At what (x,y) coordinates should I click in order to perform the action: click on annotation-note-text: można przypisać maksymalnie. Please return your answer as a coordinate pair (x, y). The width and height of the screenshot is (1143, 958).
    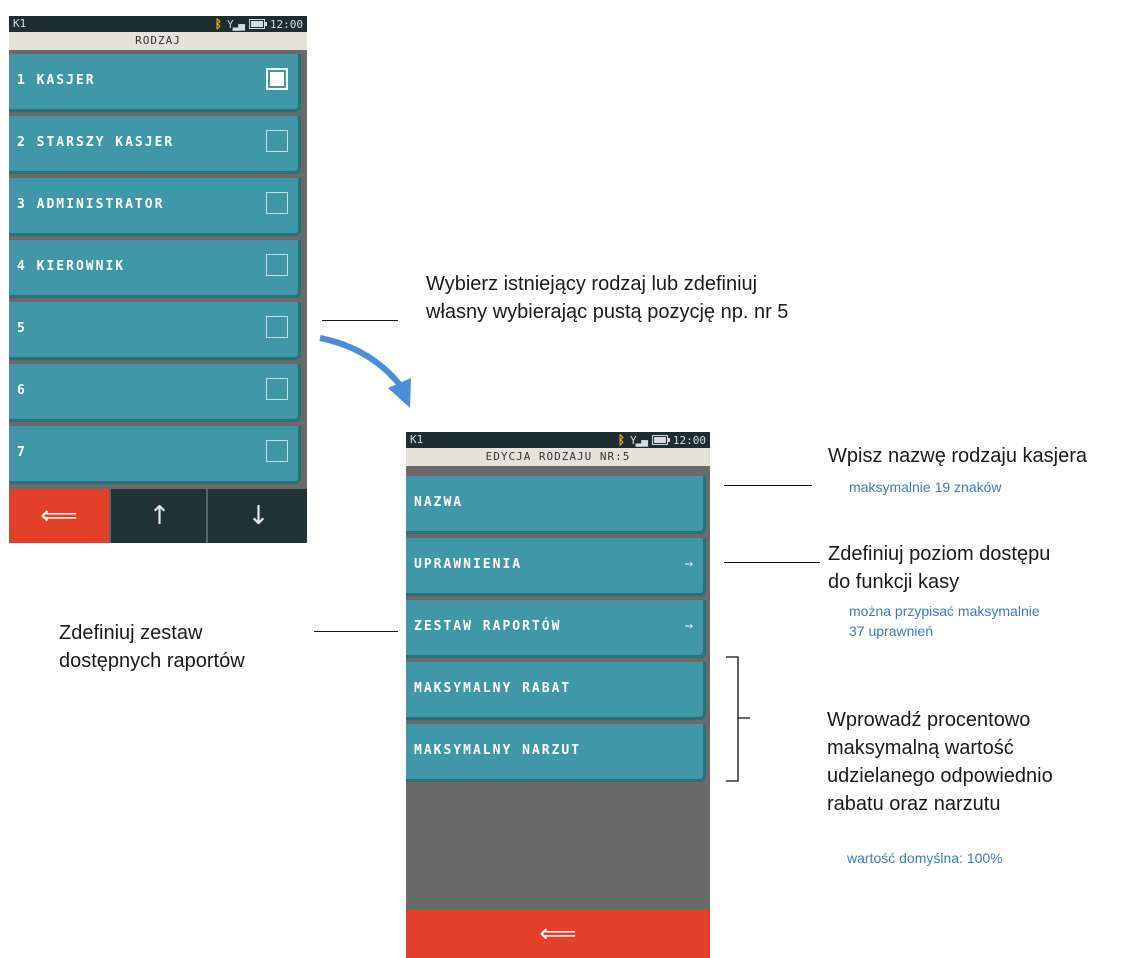
    Looking at the image, I should click on (944, 611).